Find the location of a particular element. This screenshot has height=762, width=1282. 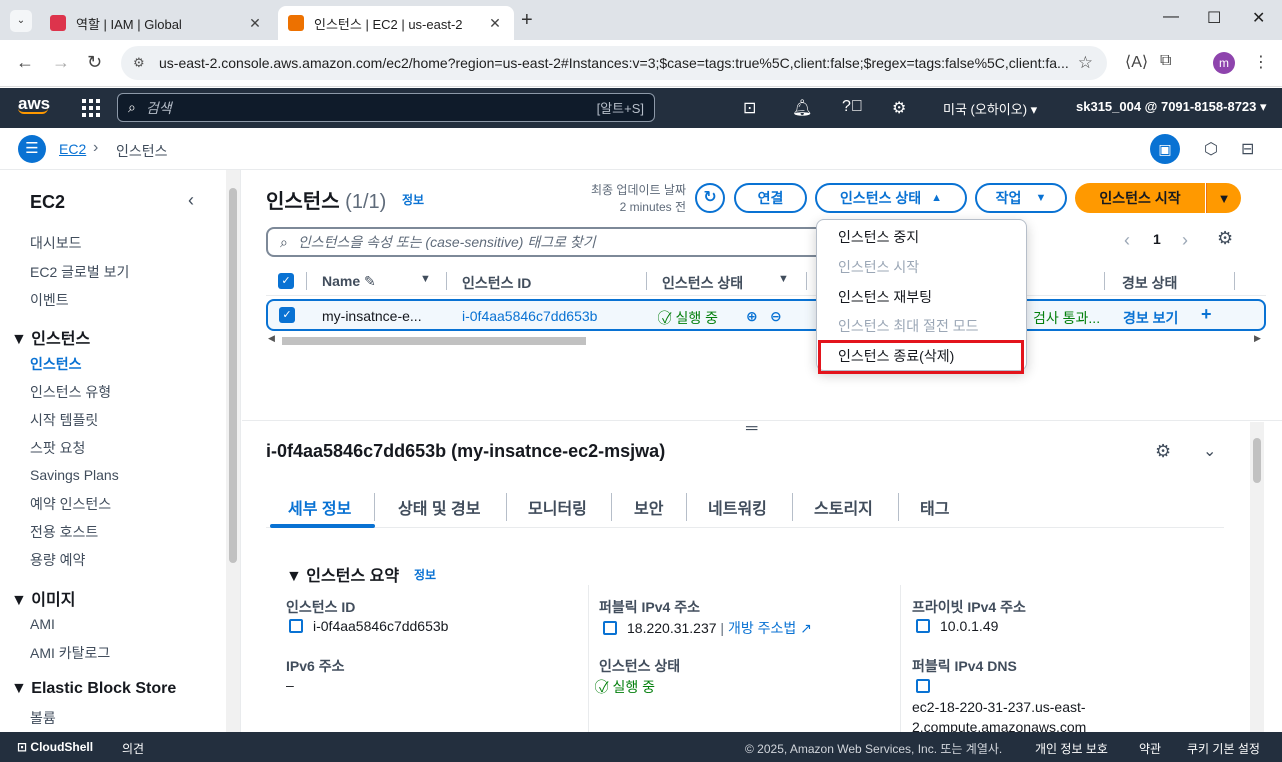

row-checkbox: ✓ is located at coordinates (287, 315).